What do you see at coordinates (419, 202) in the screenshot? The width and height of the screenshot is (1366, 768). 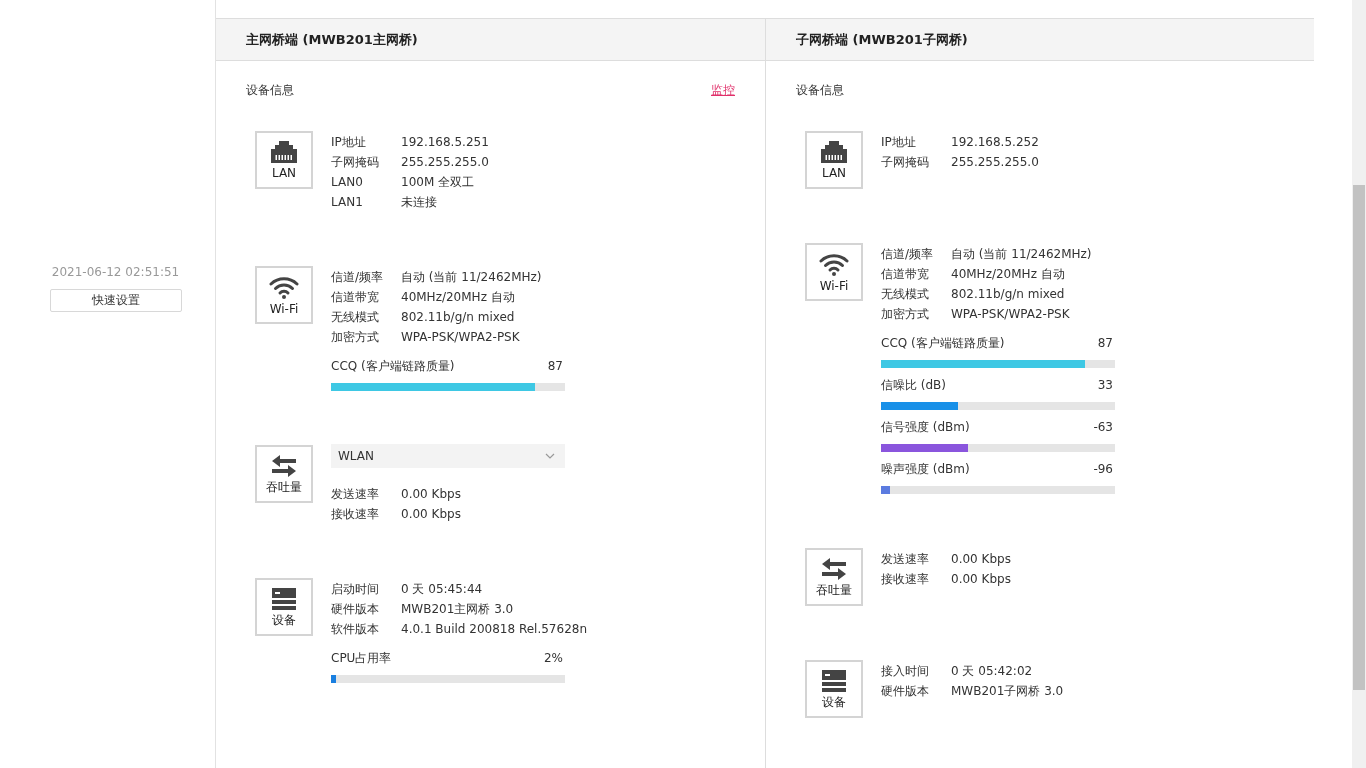 I see `info-value: 未连接` at bounding box center [419, 202].